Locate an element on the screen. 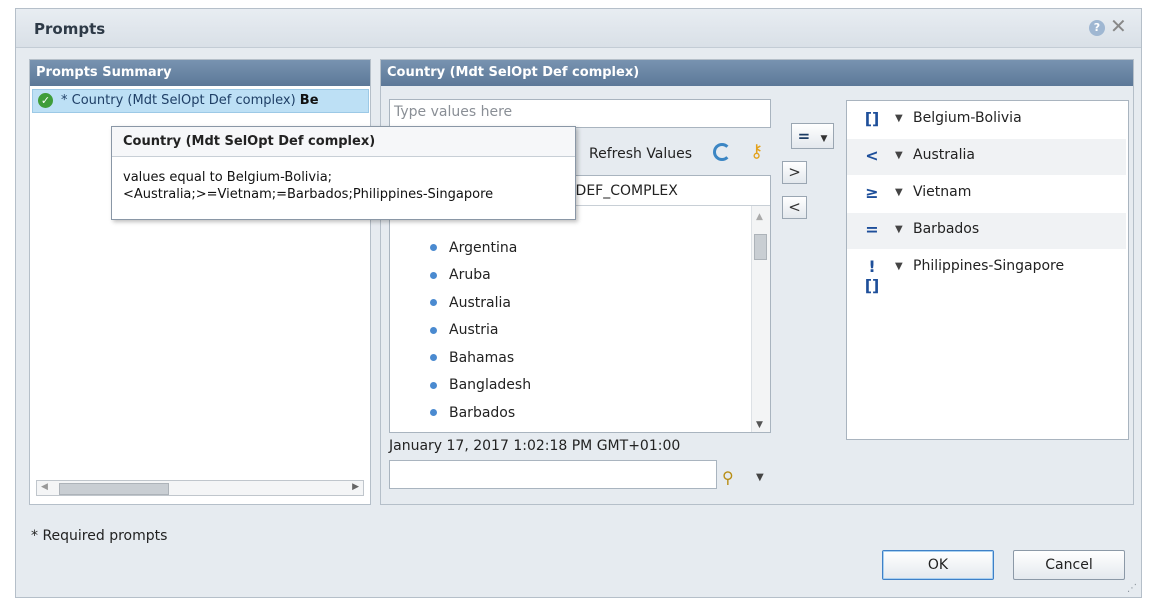 The image size is (1149, 599). required-prompts-note: * Required prompts is located at coordinates (99, 536).